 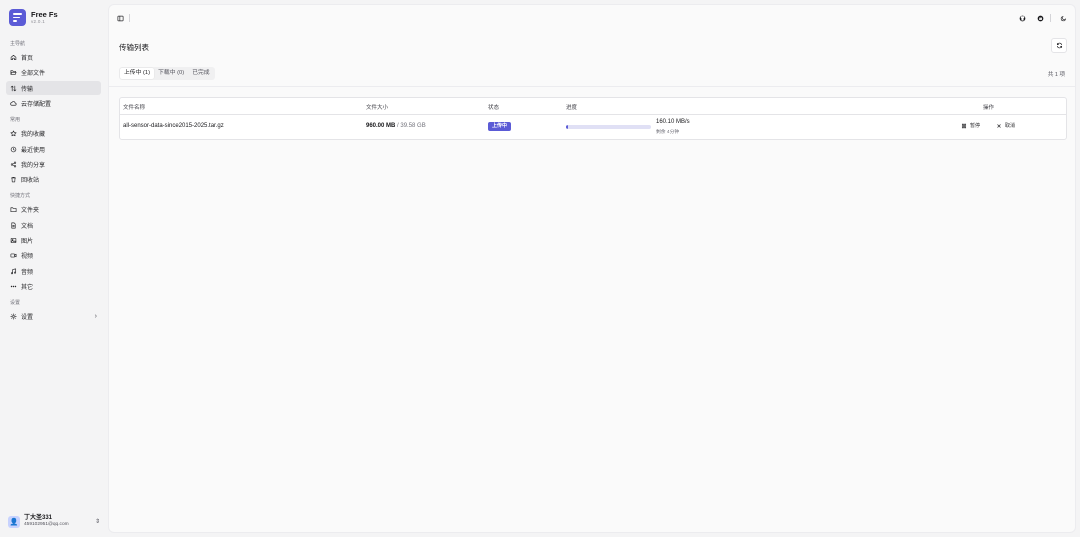 I want to click on nav-group: 主导航首页全部文件传输云存储配置, so click(x=53, y=75).